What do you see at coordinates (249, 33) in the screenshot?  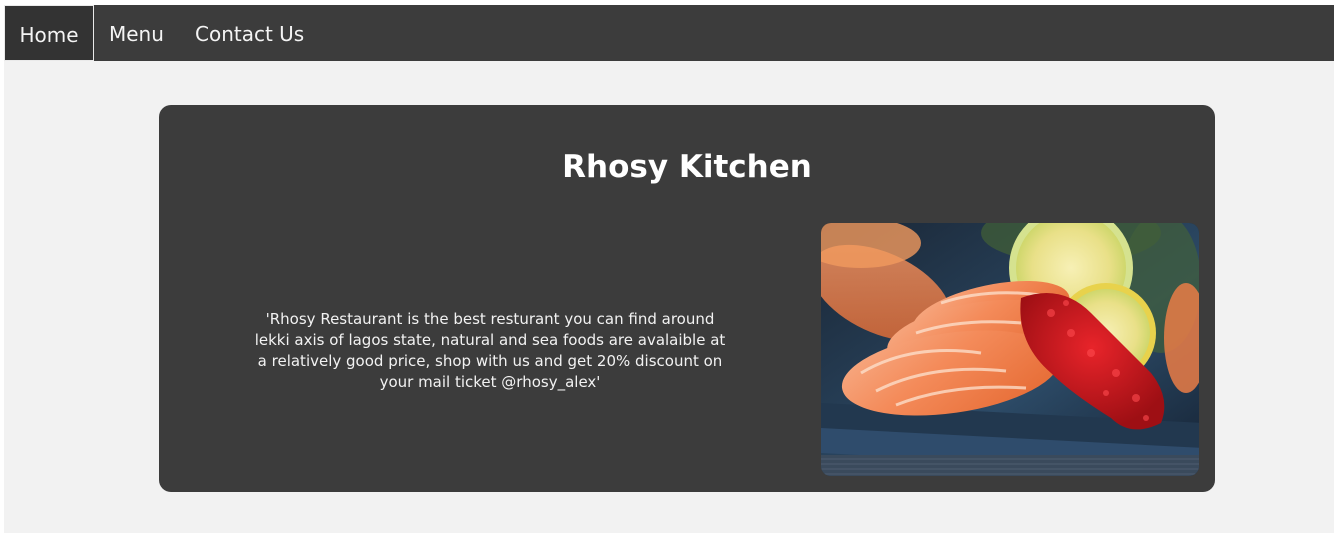 I see `nav-contact-link: Contact Us` at bounding box center [249, 33].